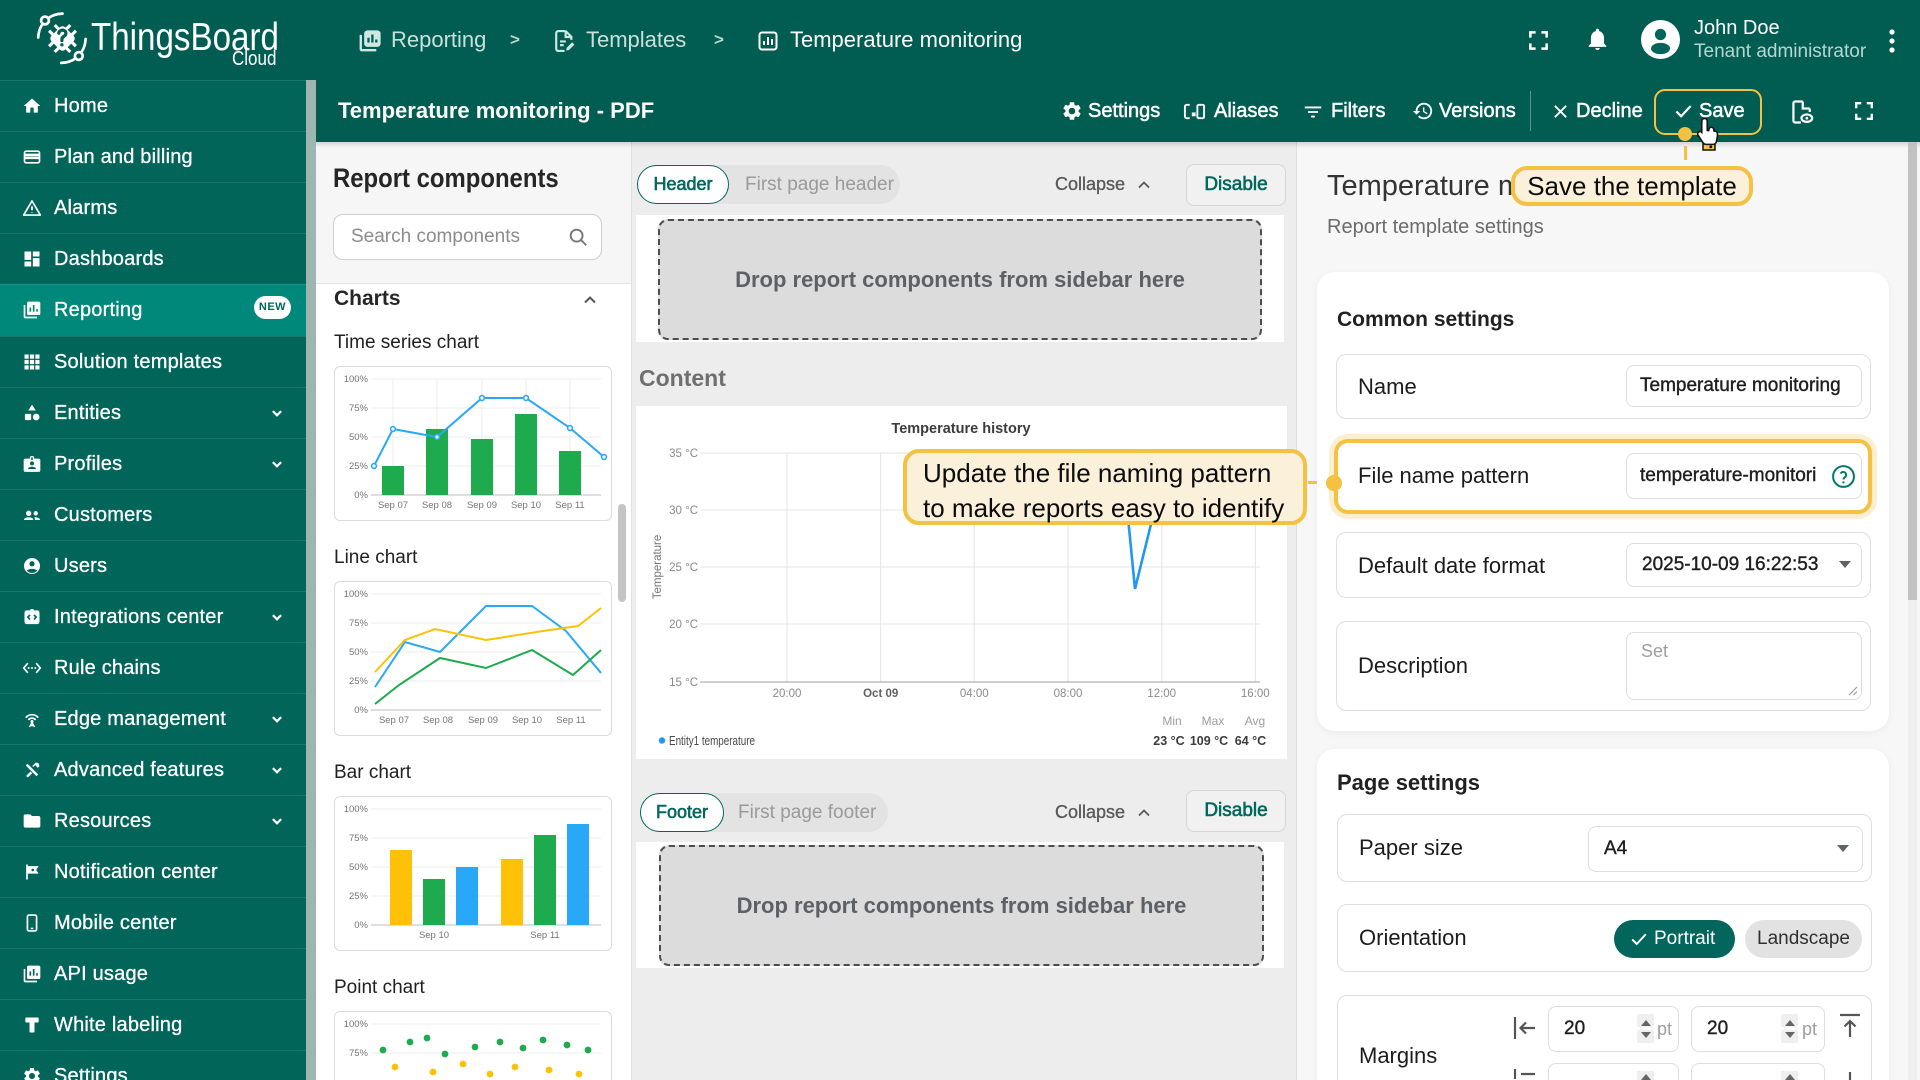 This screenshot has height=1080, width=1920. I want to click on svg-text: 12:00, so click(1161, 694).